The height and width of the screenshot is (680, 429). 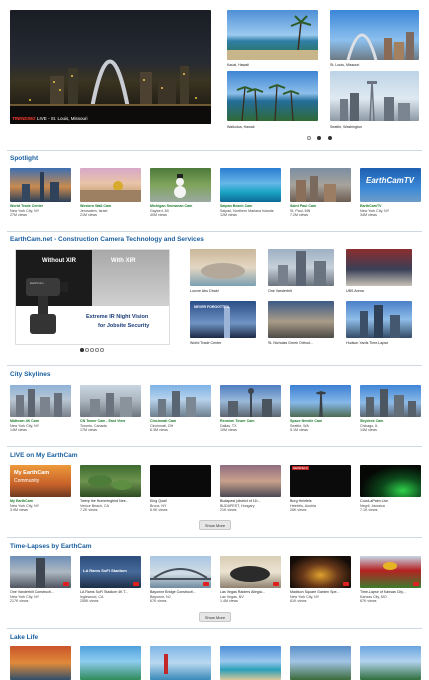 I want to click on promo-dots, so click(x=95, y=350).